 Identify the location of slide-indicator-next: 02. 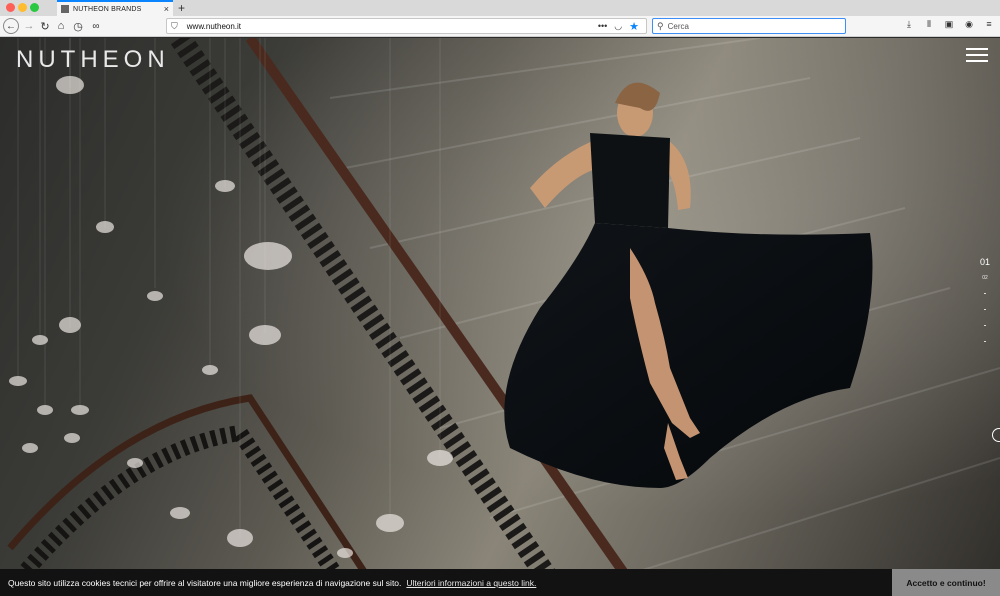
(985, 278).